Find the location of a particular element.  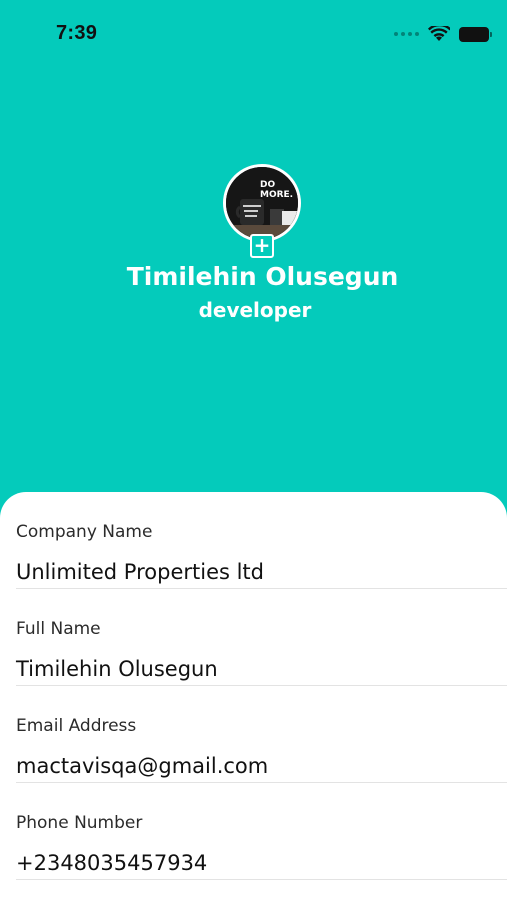

full-name-field: Full Name Timilehin Olusegun is located at coordinates (261, 637).